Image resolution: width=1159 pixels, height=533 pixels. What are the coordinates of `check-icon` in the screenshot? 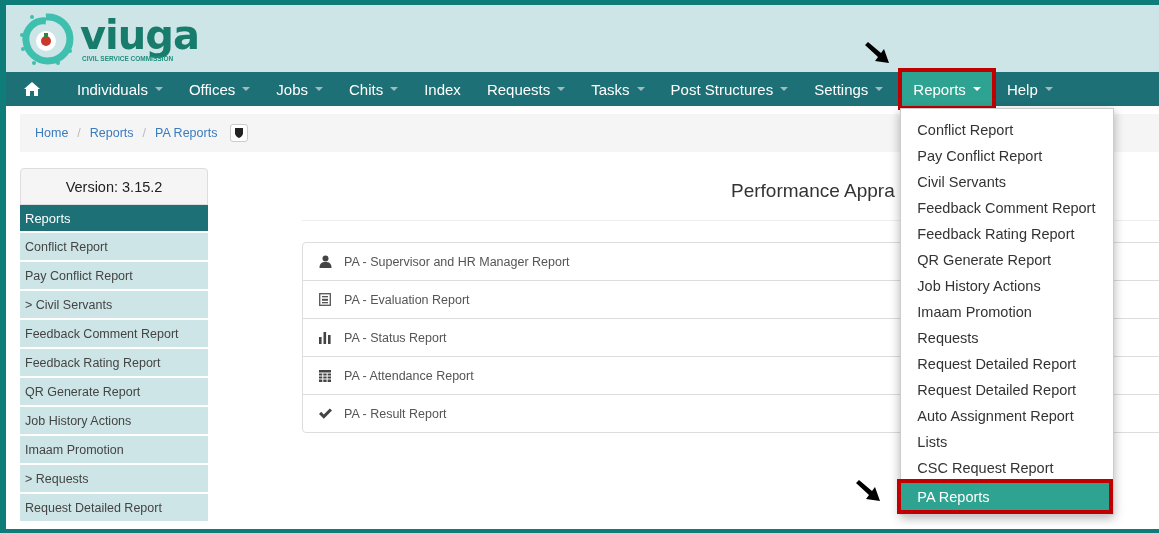 It's located at (325, 413).